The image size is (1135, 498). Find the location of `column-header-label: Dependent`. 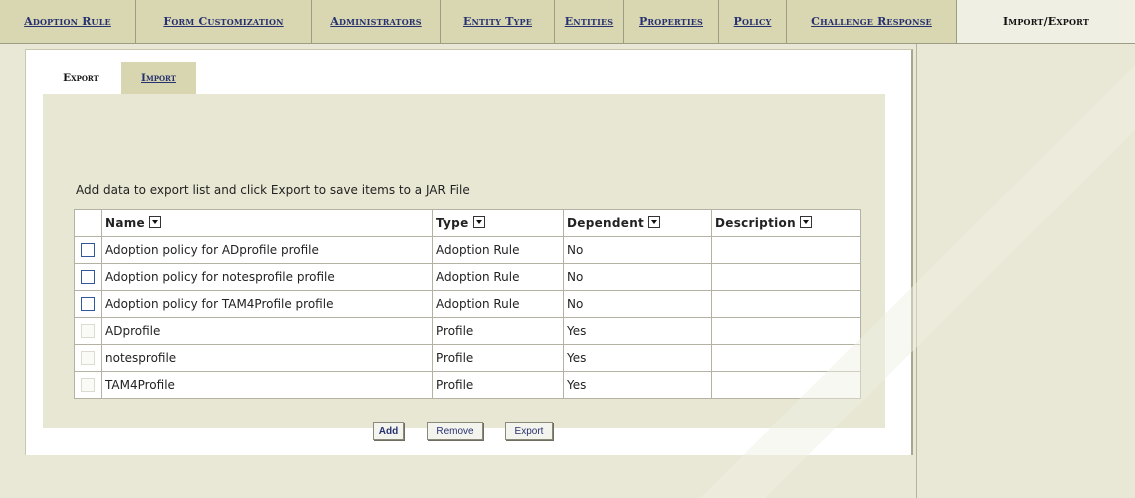

column-header-label: Dependent is located at coordinates (606, 223).